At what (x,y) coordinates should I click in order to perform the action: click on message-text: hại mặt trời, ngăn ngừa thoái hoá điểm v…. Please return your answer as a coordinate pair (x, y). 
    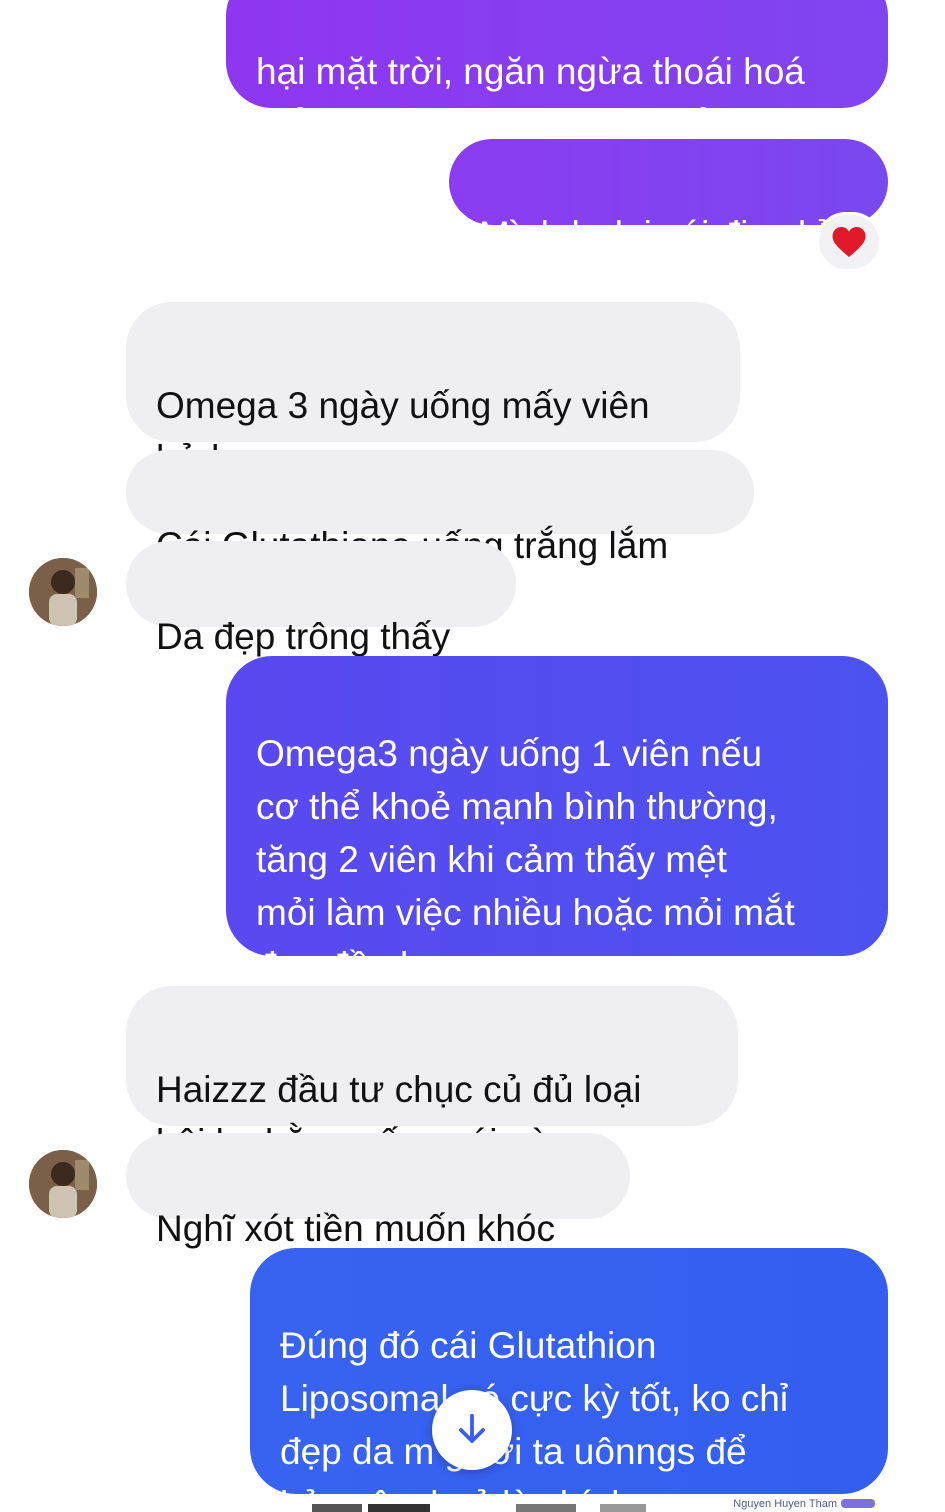
    Looking at the image, I should click on (530, 98).